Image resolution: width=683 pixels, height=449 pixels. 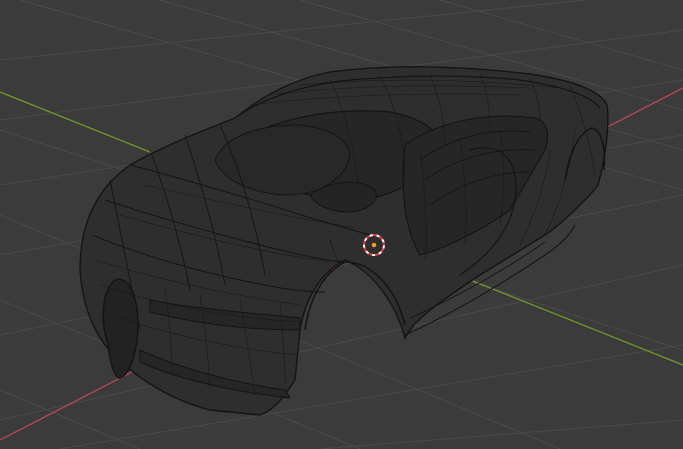 What do you see at coordinates (374, 245) in the screenshot?
I see `object-origin-dot-icon` at bounding box center [374, 245].